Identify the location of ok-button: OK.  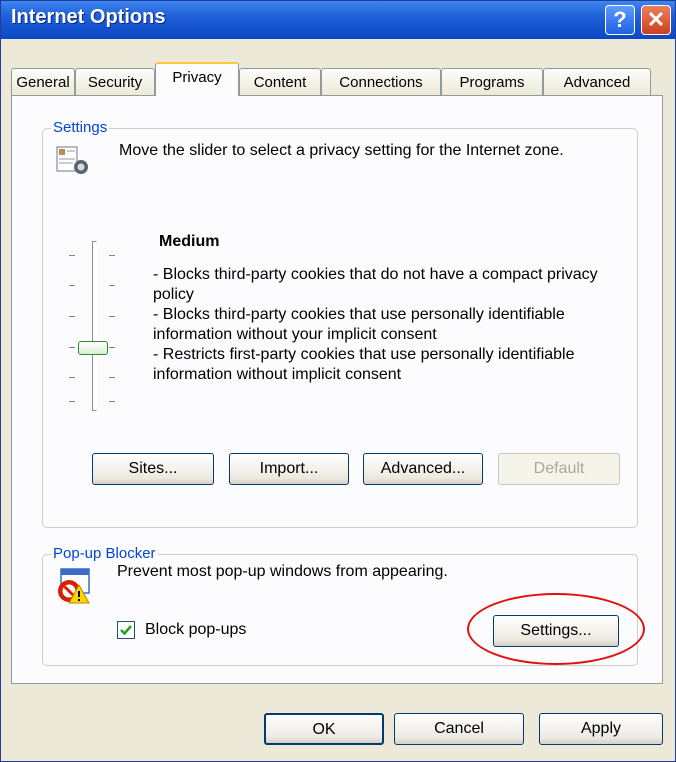
(324, 729).